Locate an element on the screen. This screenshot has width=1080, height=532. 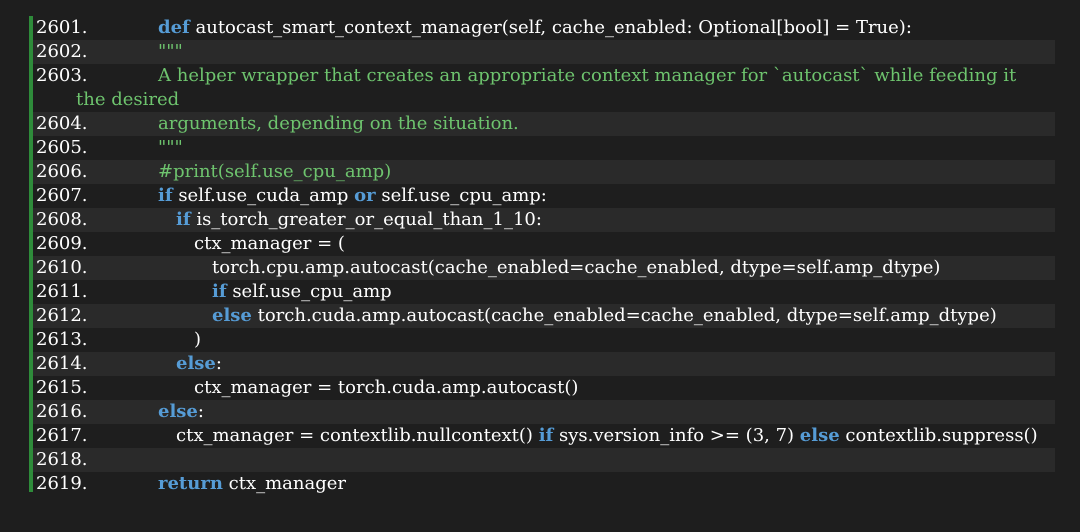
code-line: 2613.) is located at coordinates (544, 340).